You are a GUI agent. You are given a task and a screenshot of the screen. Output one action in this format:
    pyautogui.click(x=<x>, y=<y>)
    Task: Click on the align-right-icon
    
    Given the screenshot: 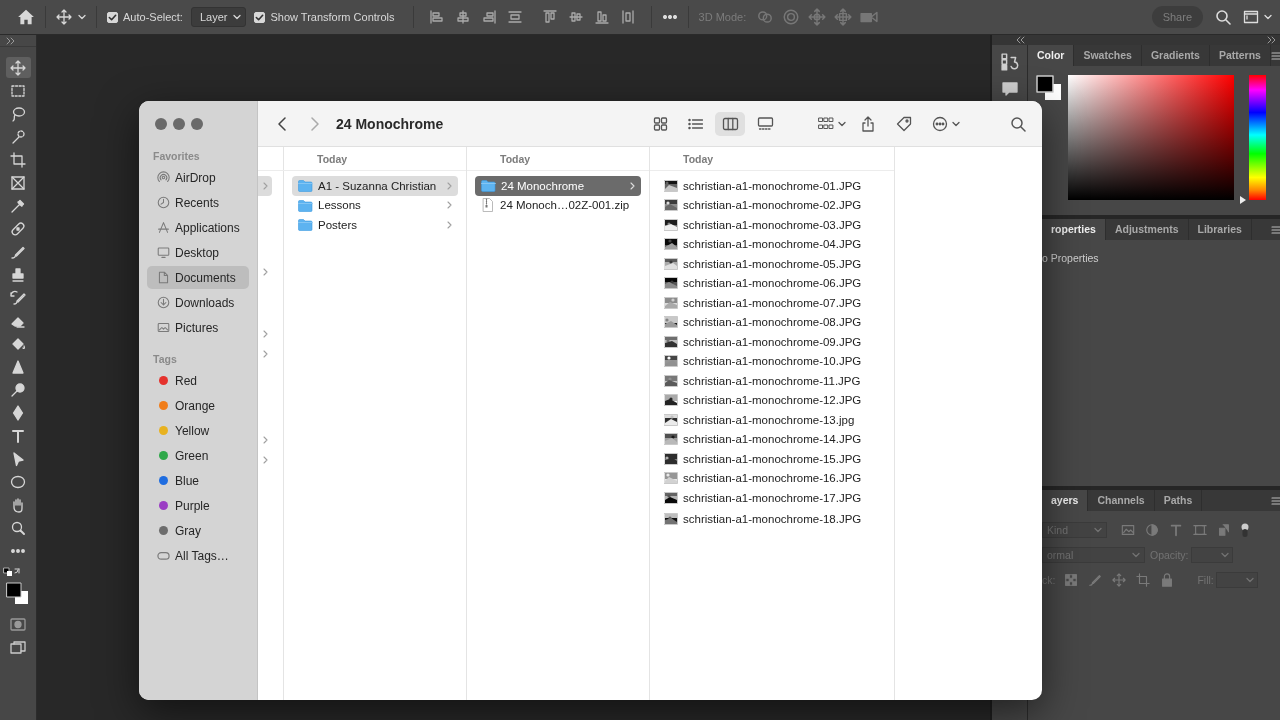 What is the action you would take?
    pyautogui.click(x=488, y=17)
    